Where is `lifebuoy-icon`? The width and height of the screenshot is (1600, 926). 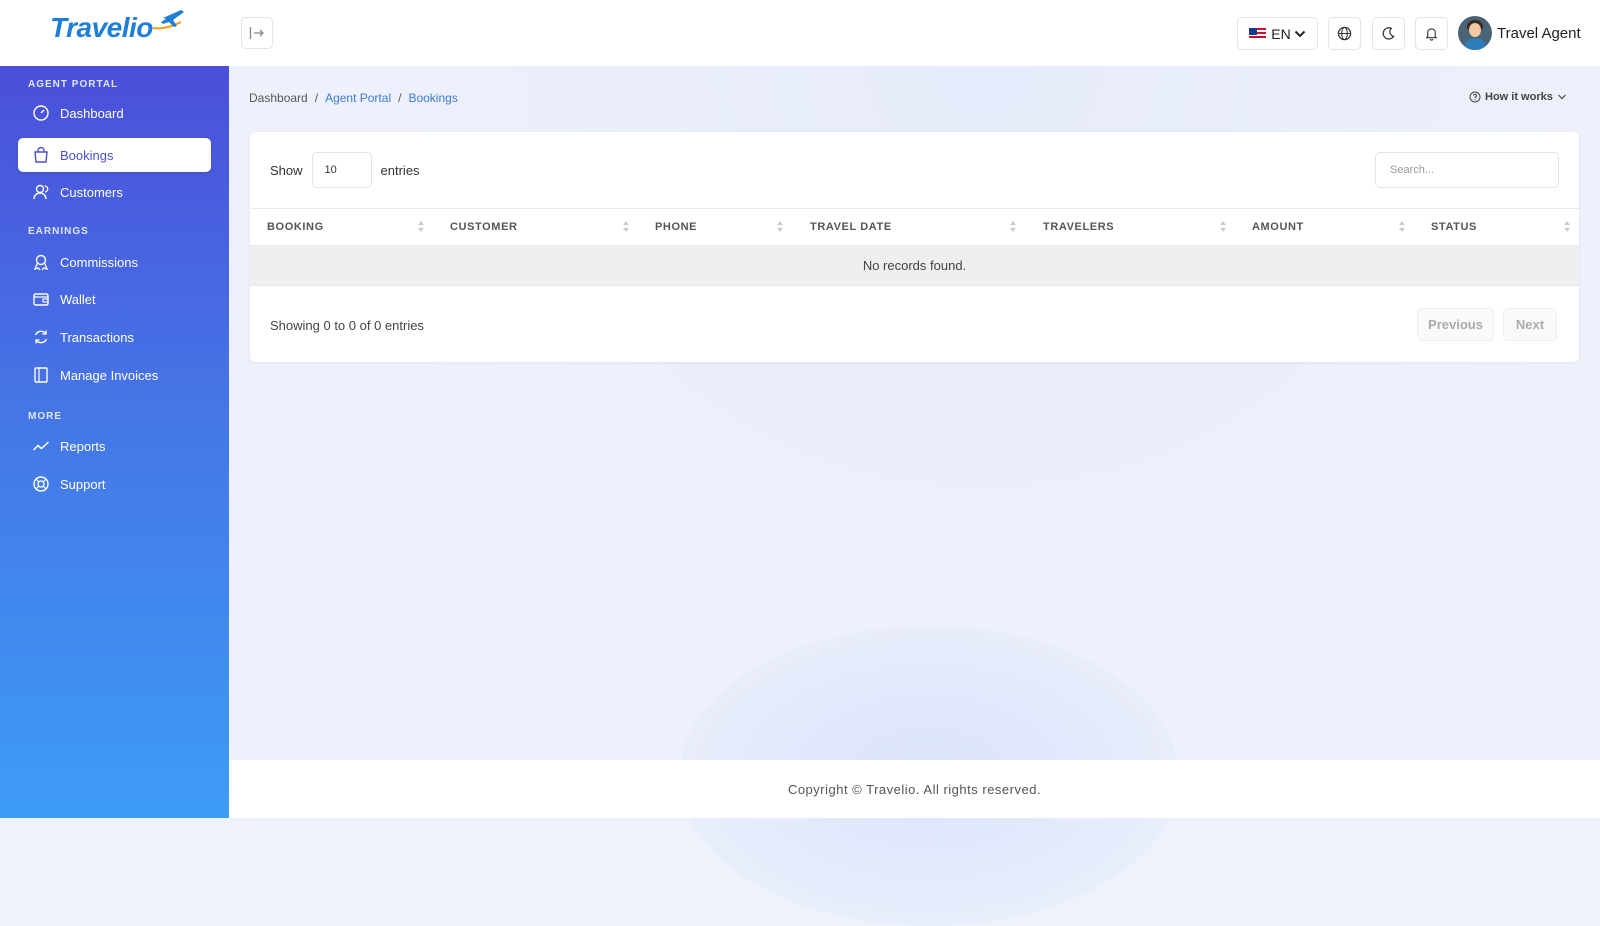
lifebuoy-icon is located at coordinates (41, 484).